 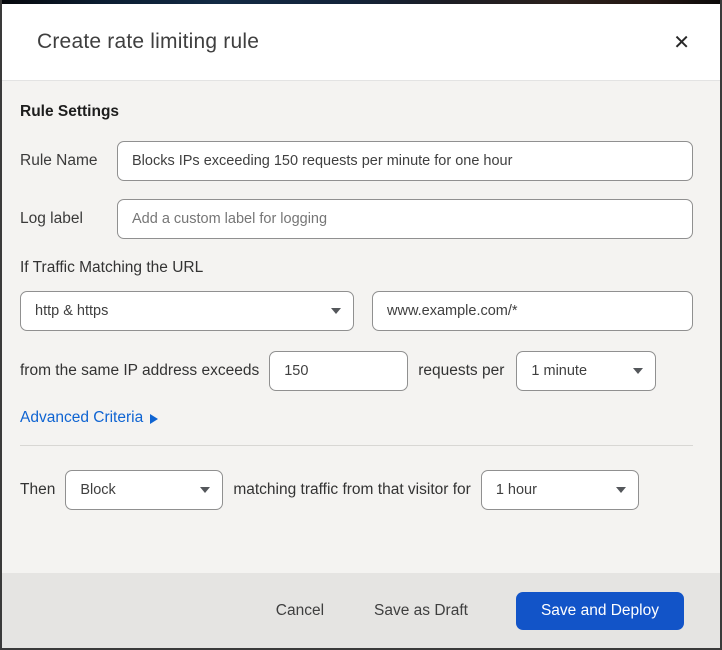 I want to click on duration-select: 1 hour, so click(x=559, y=490).